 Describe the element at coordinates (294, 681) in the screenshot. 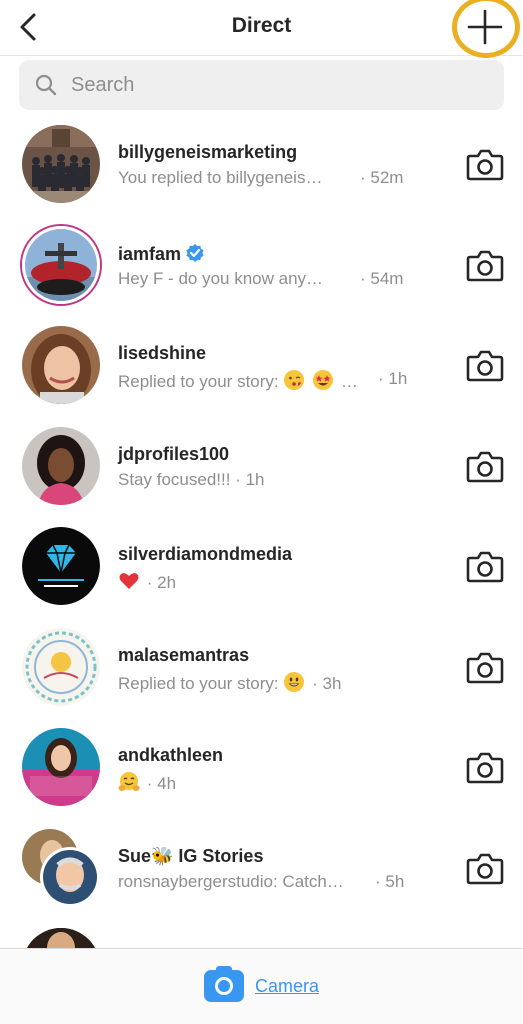

I see `grinning-face-emoji-icon` at that location.